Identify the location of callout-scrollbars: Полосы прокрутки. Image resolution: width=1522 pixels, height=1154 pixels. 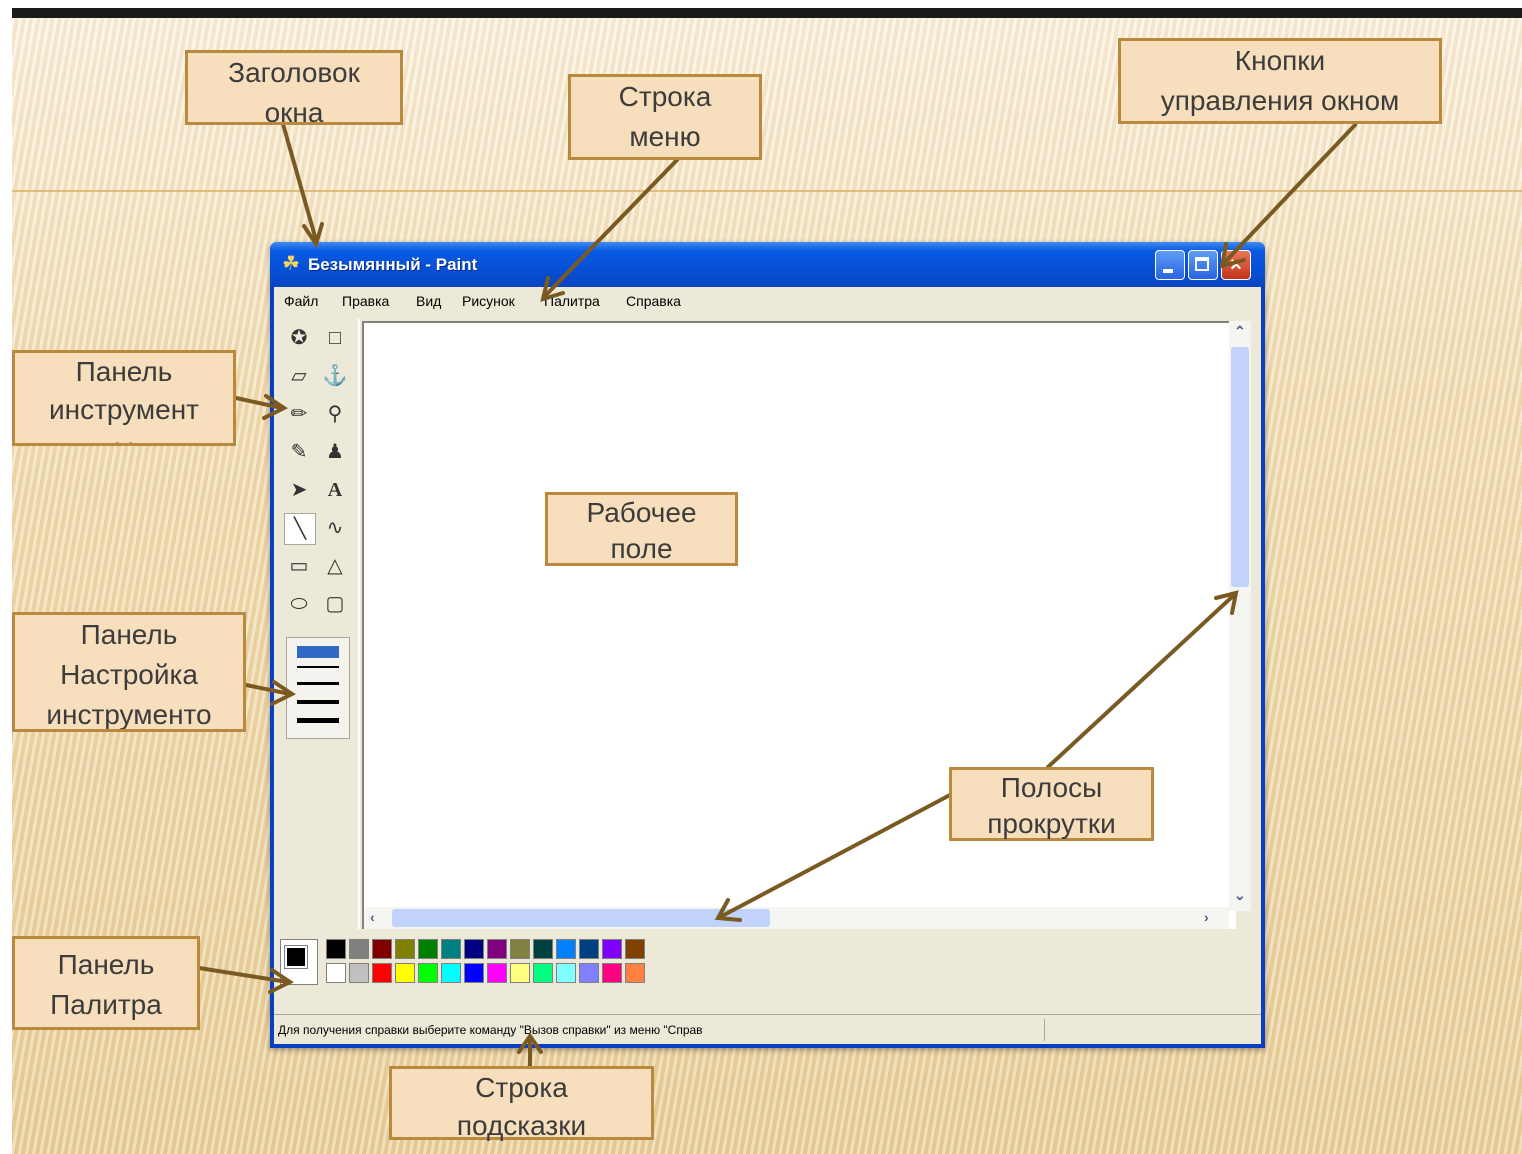
(1051, 804).